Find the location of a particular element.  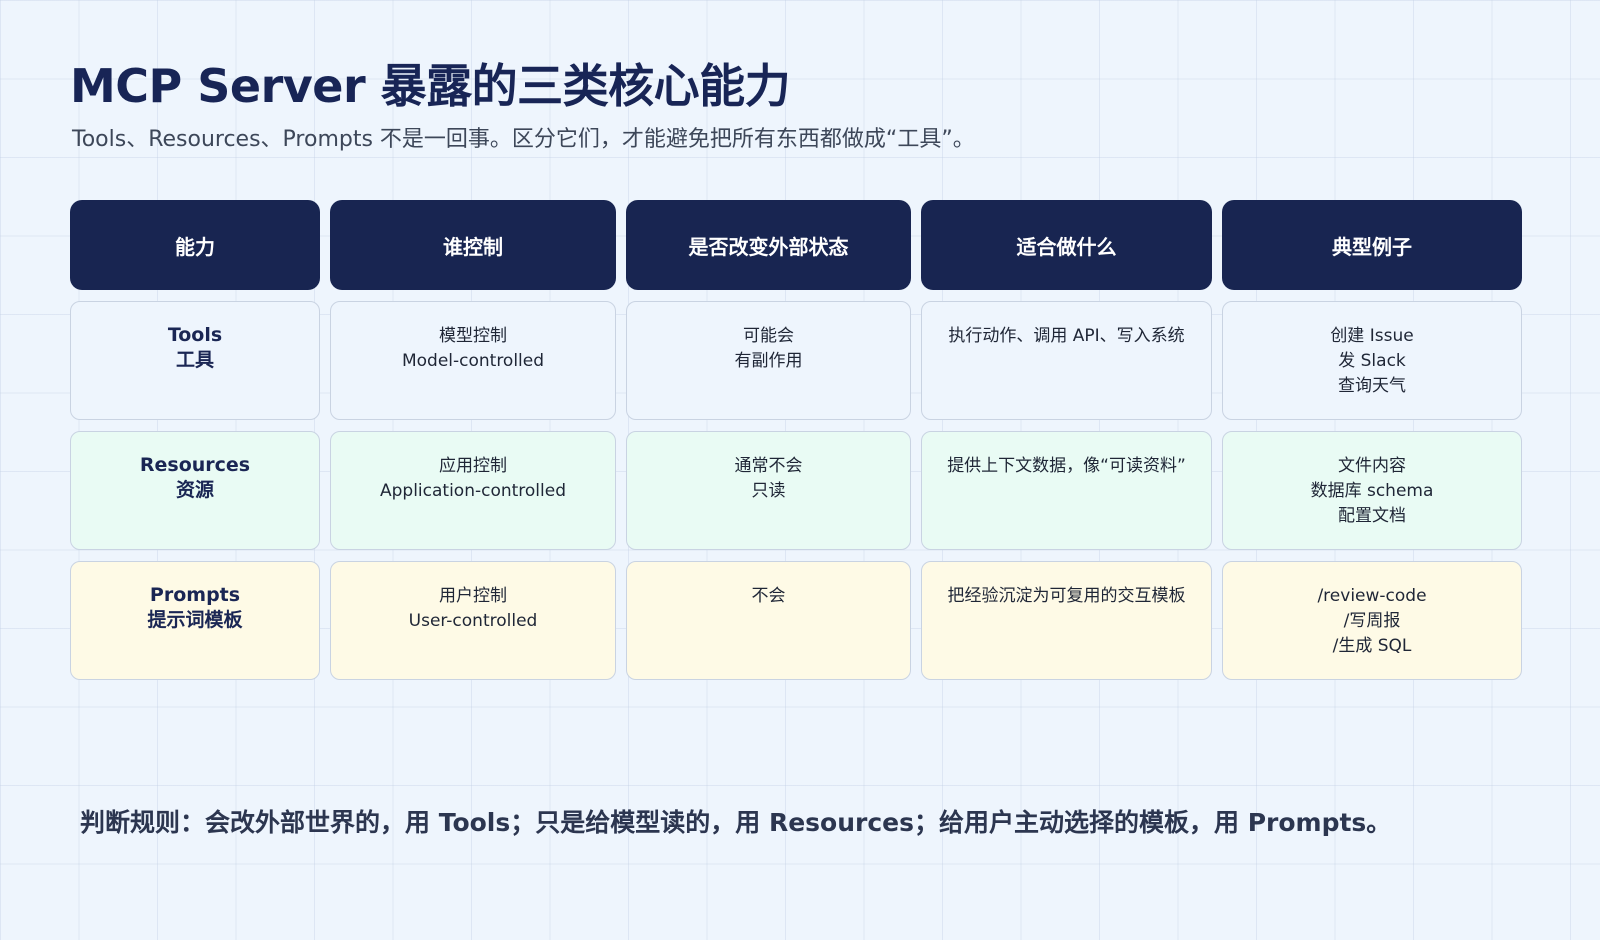

cell-examples-prompts: /review-code /写周报 /生成 SQL is located at coordinates (1372, 620).